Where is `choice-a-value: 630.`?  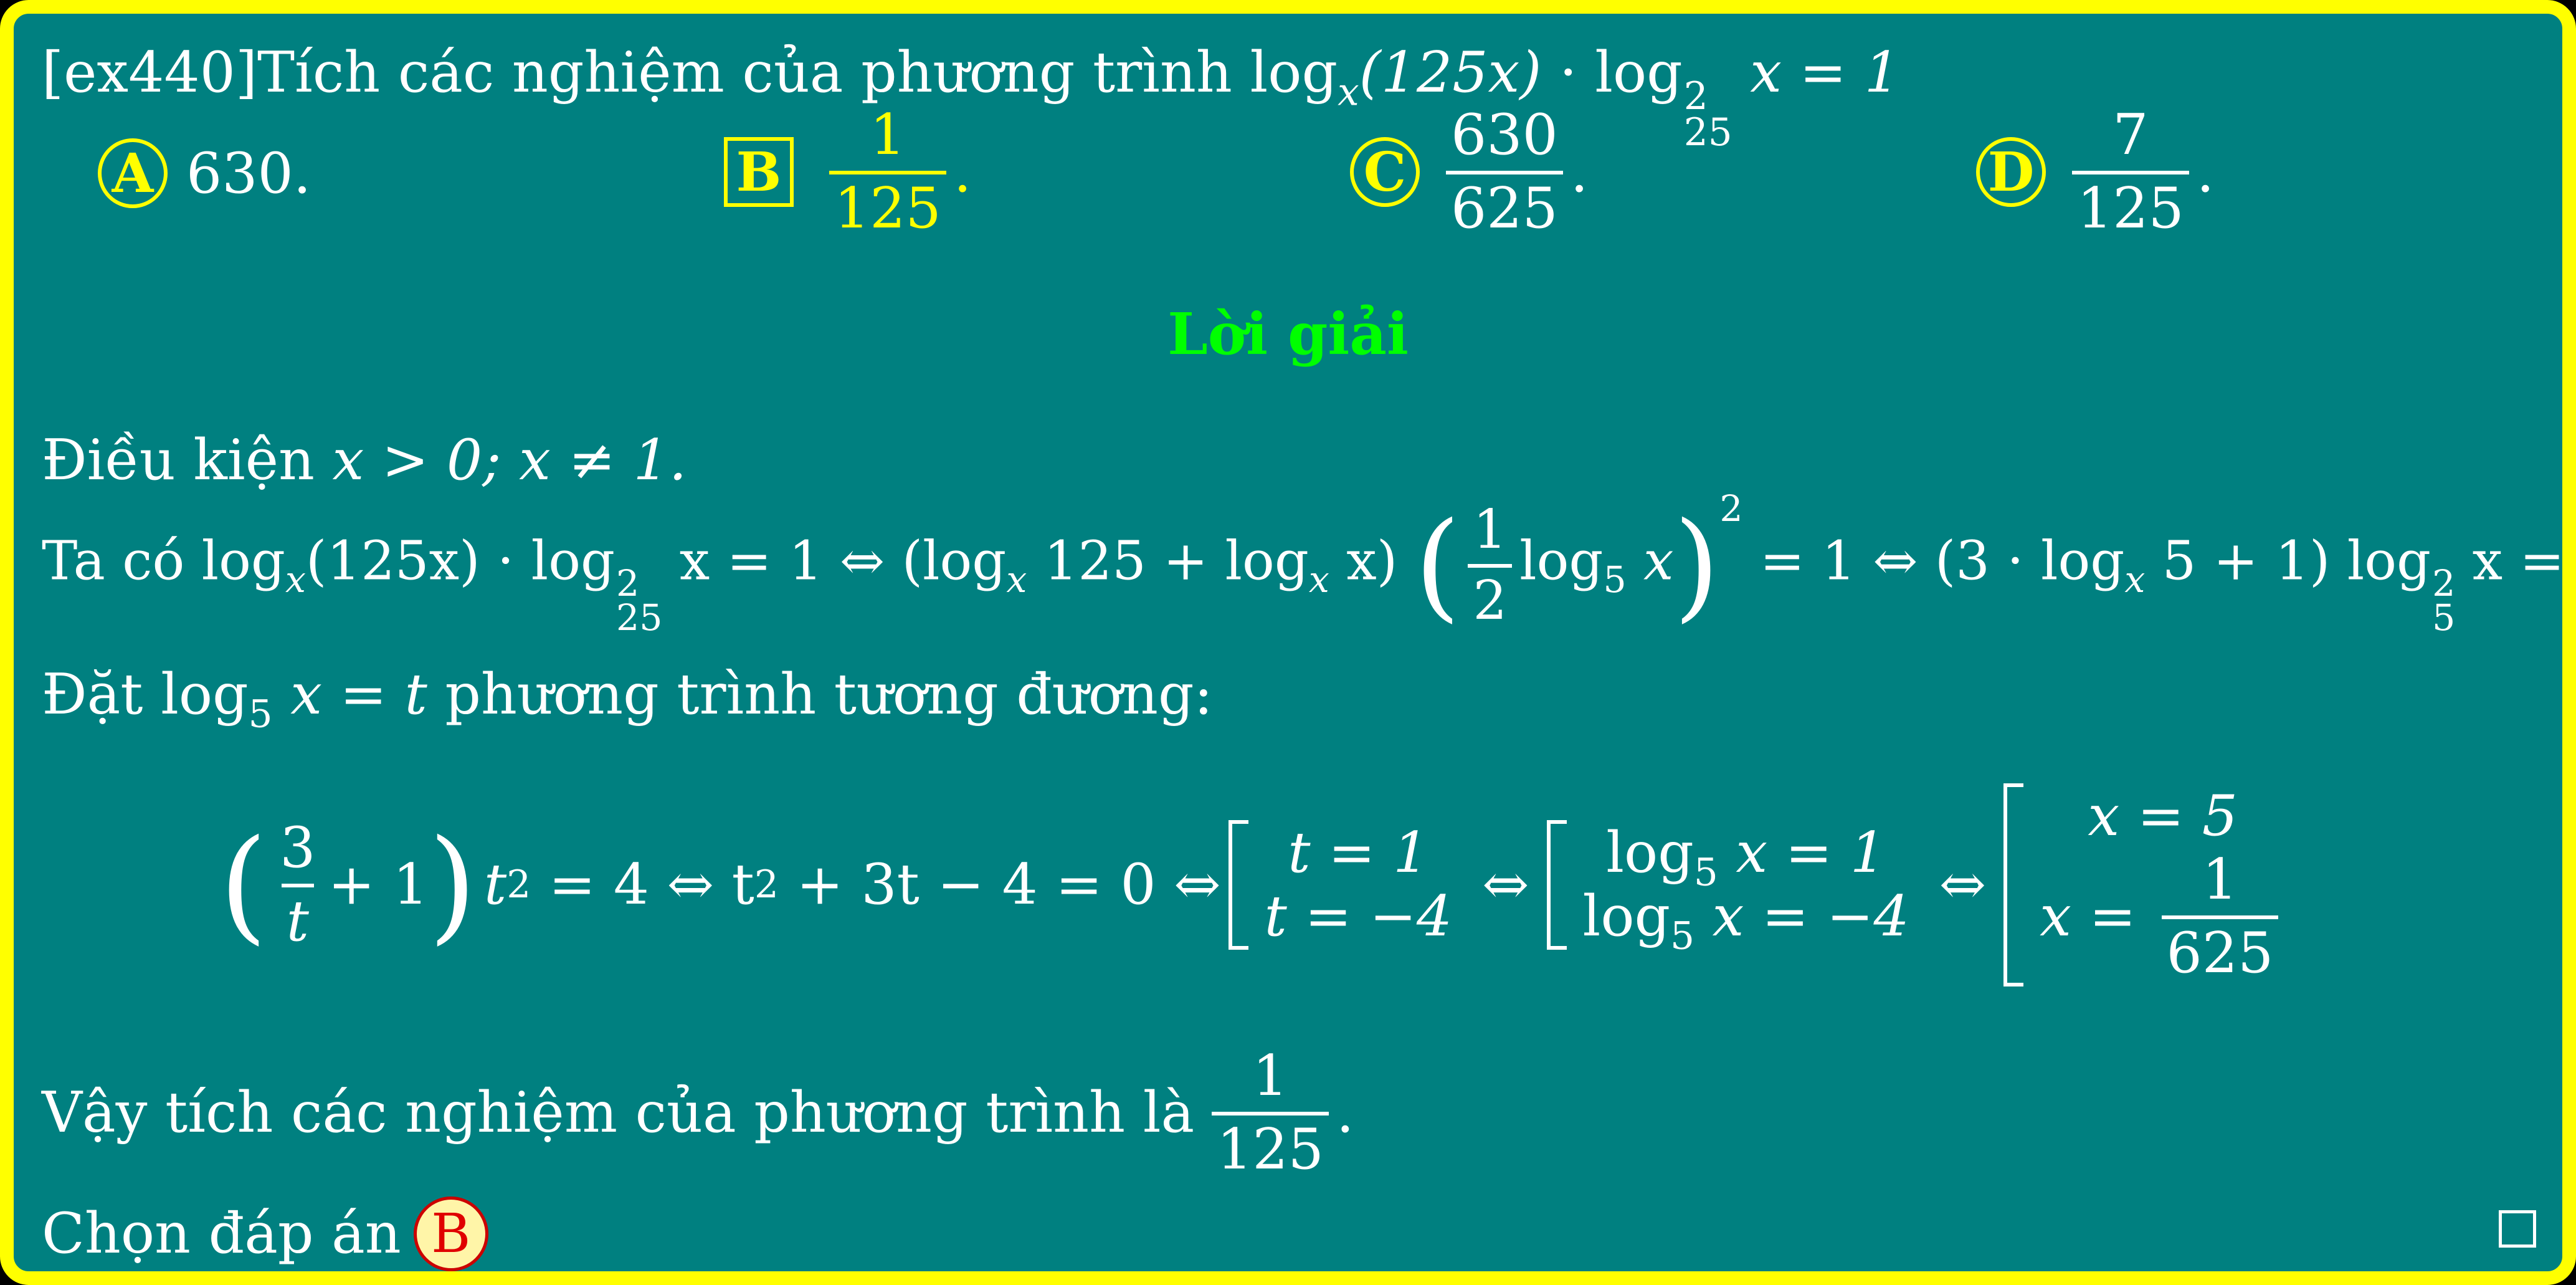 choice-a-value: 630. is located at coordinates (248, 173).